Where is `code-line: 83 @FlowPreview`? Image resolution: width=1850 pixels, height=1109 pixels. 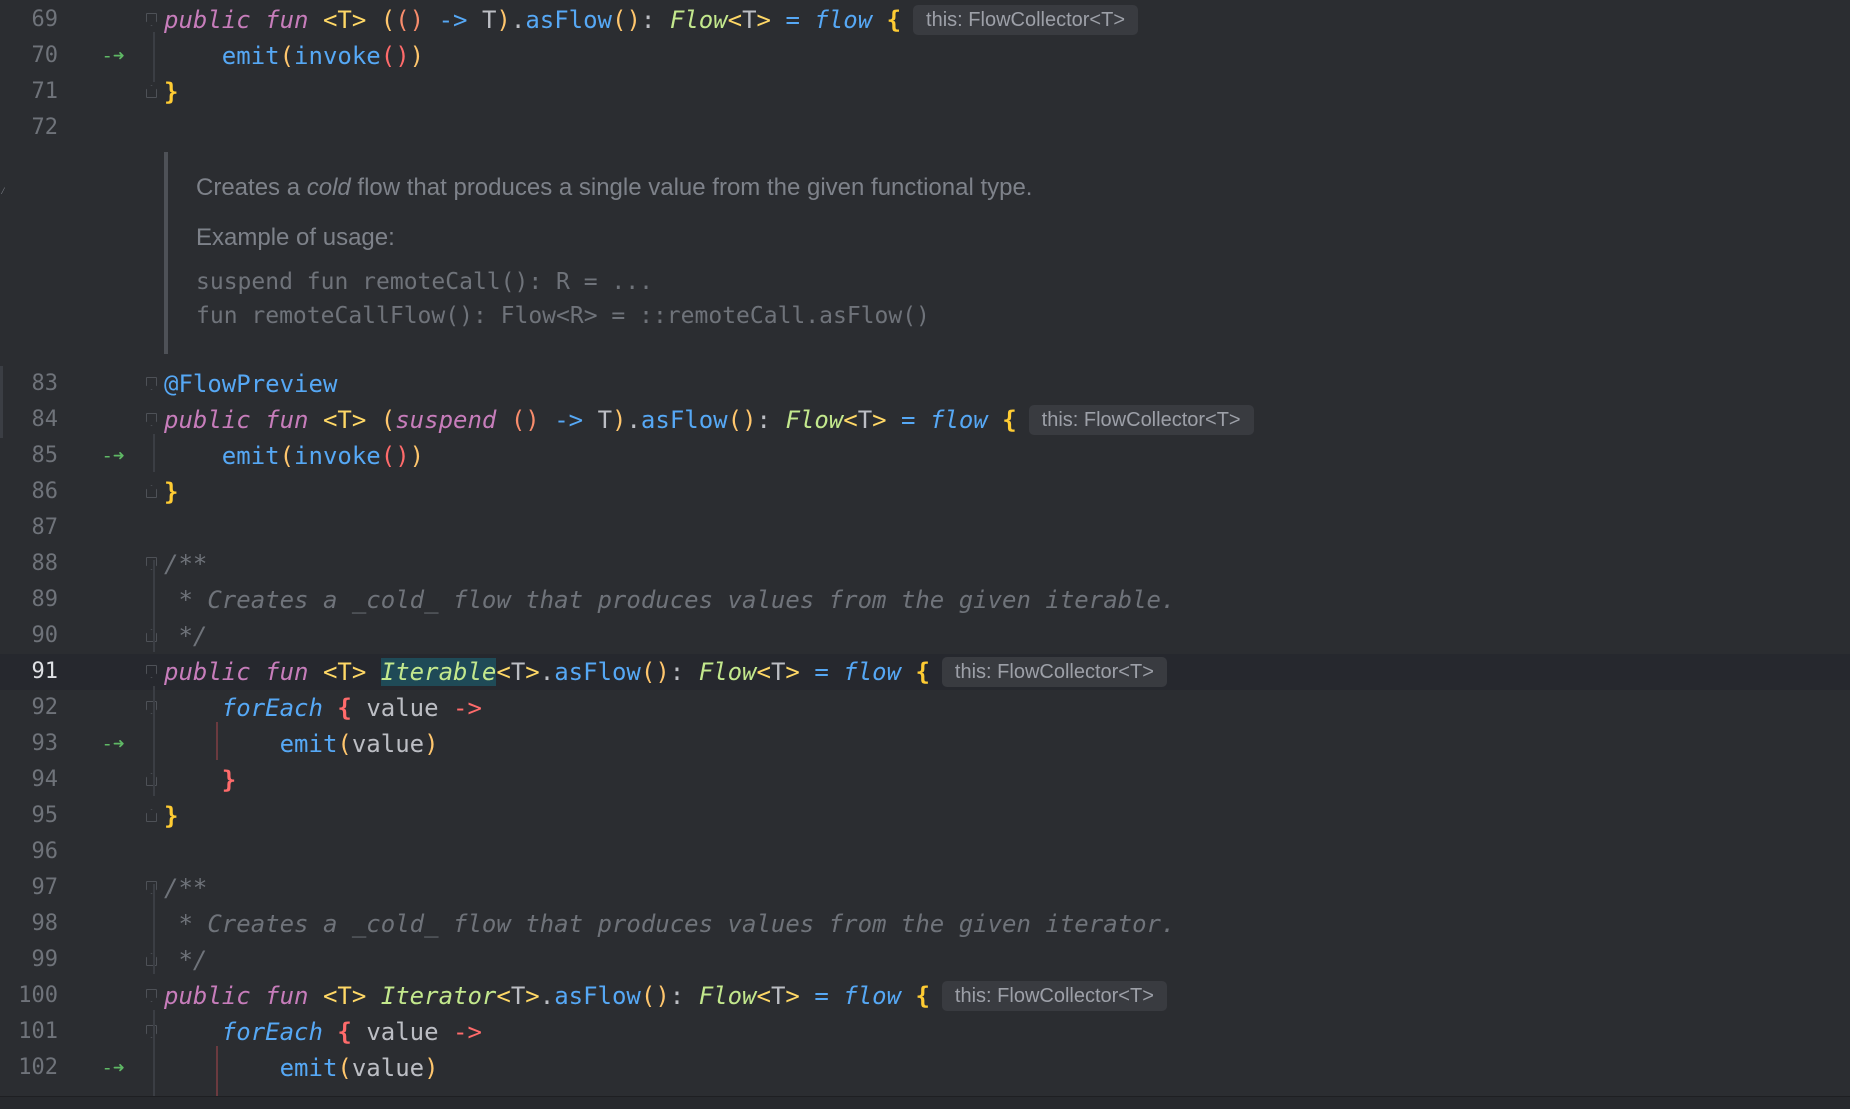 code-line: 83 @FlowPreview is located at coordinates (925, 384).